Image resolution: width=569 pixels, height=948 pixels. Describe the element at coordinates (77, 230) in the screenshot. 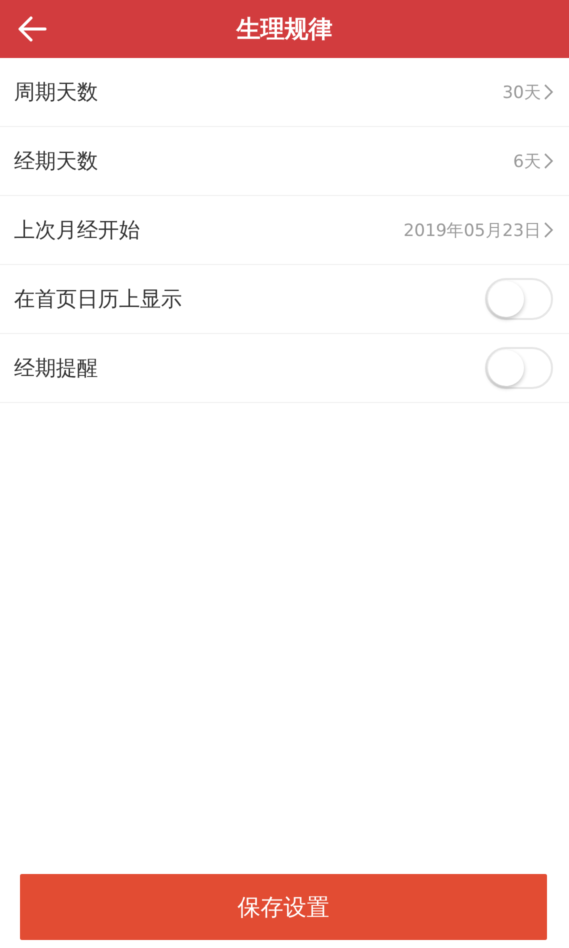

I see `row-label: 上次月经开始` at that location.